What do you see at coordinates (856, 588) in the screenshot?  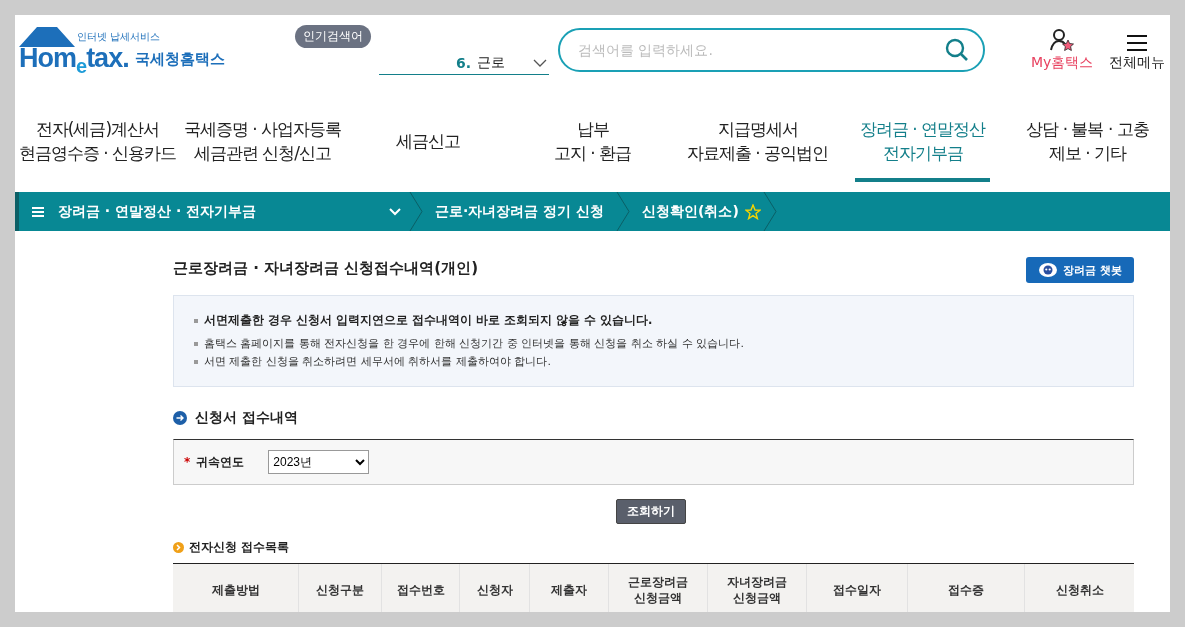 I see `column-header: 접수일자` at bounding box center [856, 588].